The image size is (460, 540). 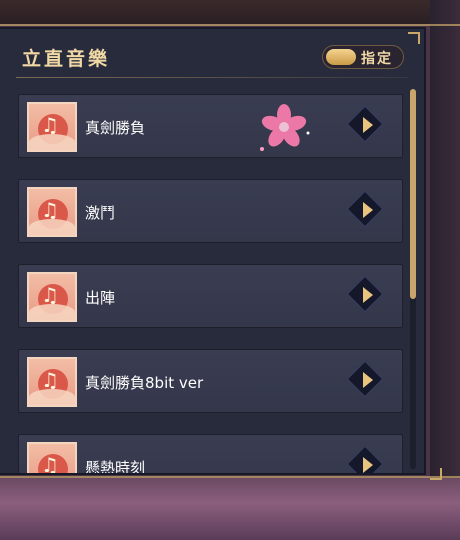 What do you see at coordinates (230, 12) in the screenshot?
I see `background-top` at bounding box center [230, 12].